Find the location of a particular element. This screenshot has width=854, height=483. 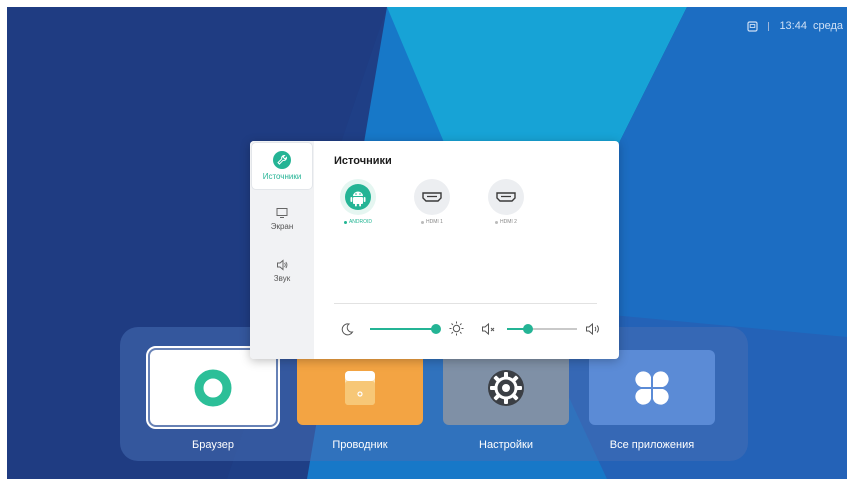

status-bar: 13:44 среда is located at coordinates (795, 26).